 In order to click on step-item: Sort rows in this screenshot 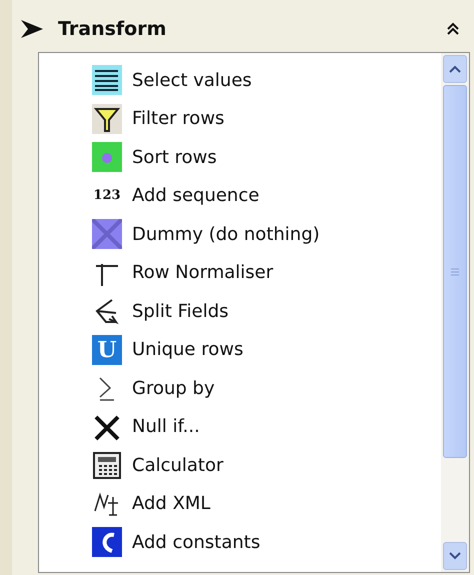, I will do `click(174, 157)`.